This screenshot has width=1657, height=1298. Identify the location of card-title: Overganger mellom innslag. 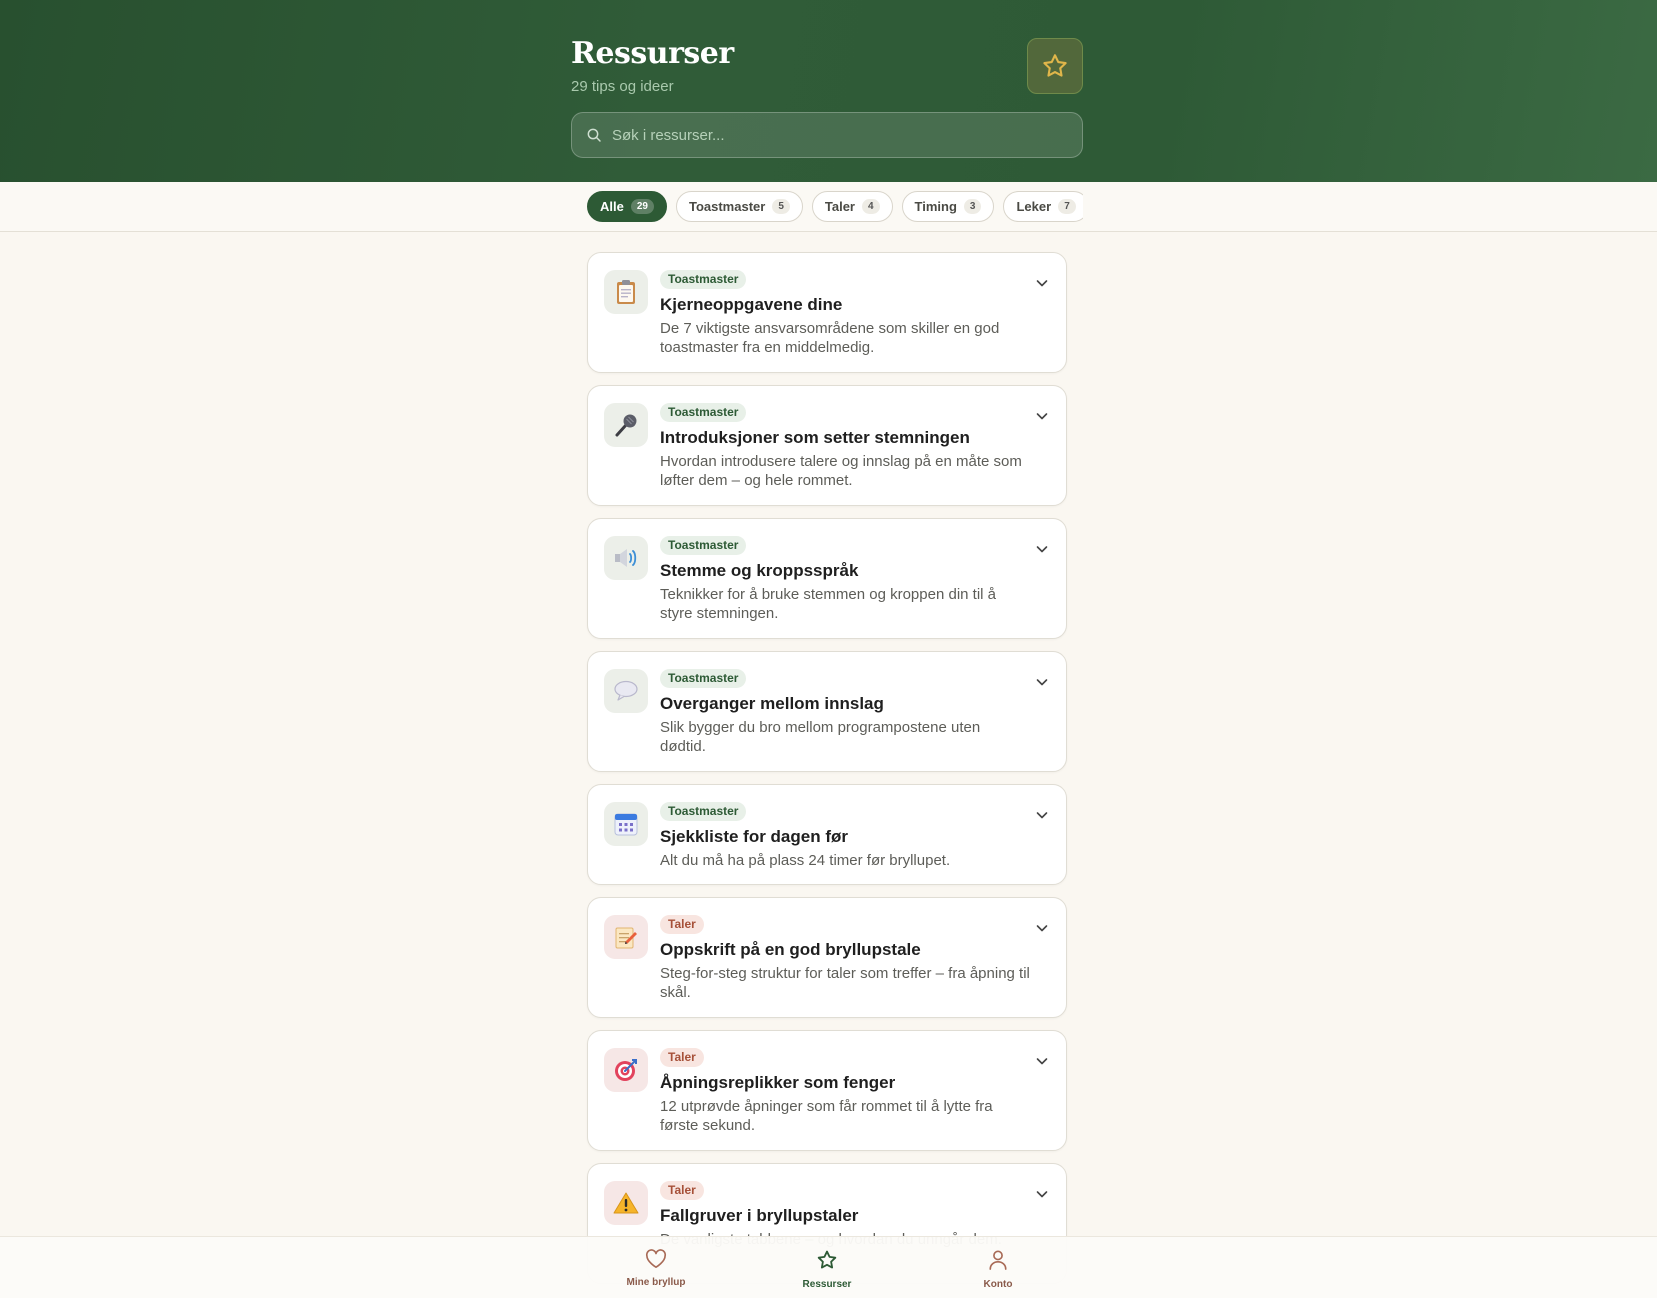
(772, 703).